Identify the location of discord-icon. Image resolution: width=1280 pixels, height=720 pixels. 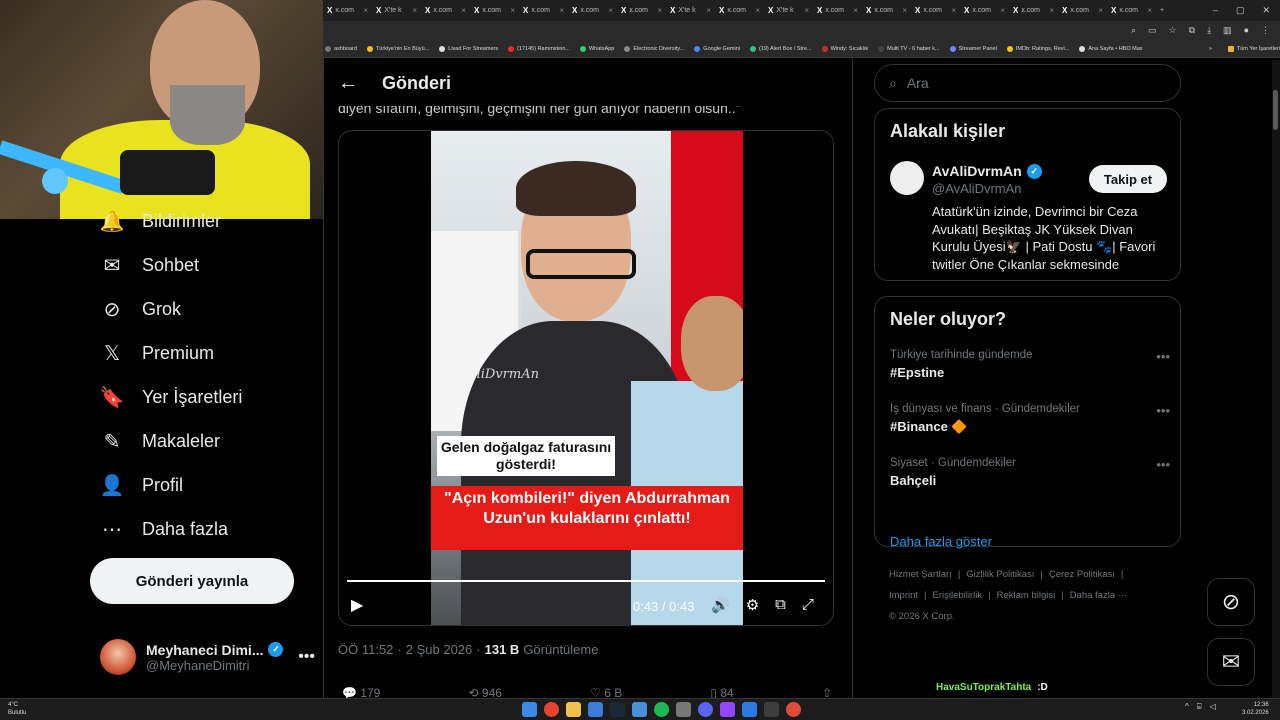
(705, 709).